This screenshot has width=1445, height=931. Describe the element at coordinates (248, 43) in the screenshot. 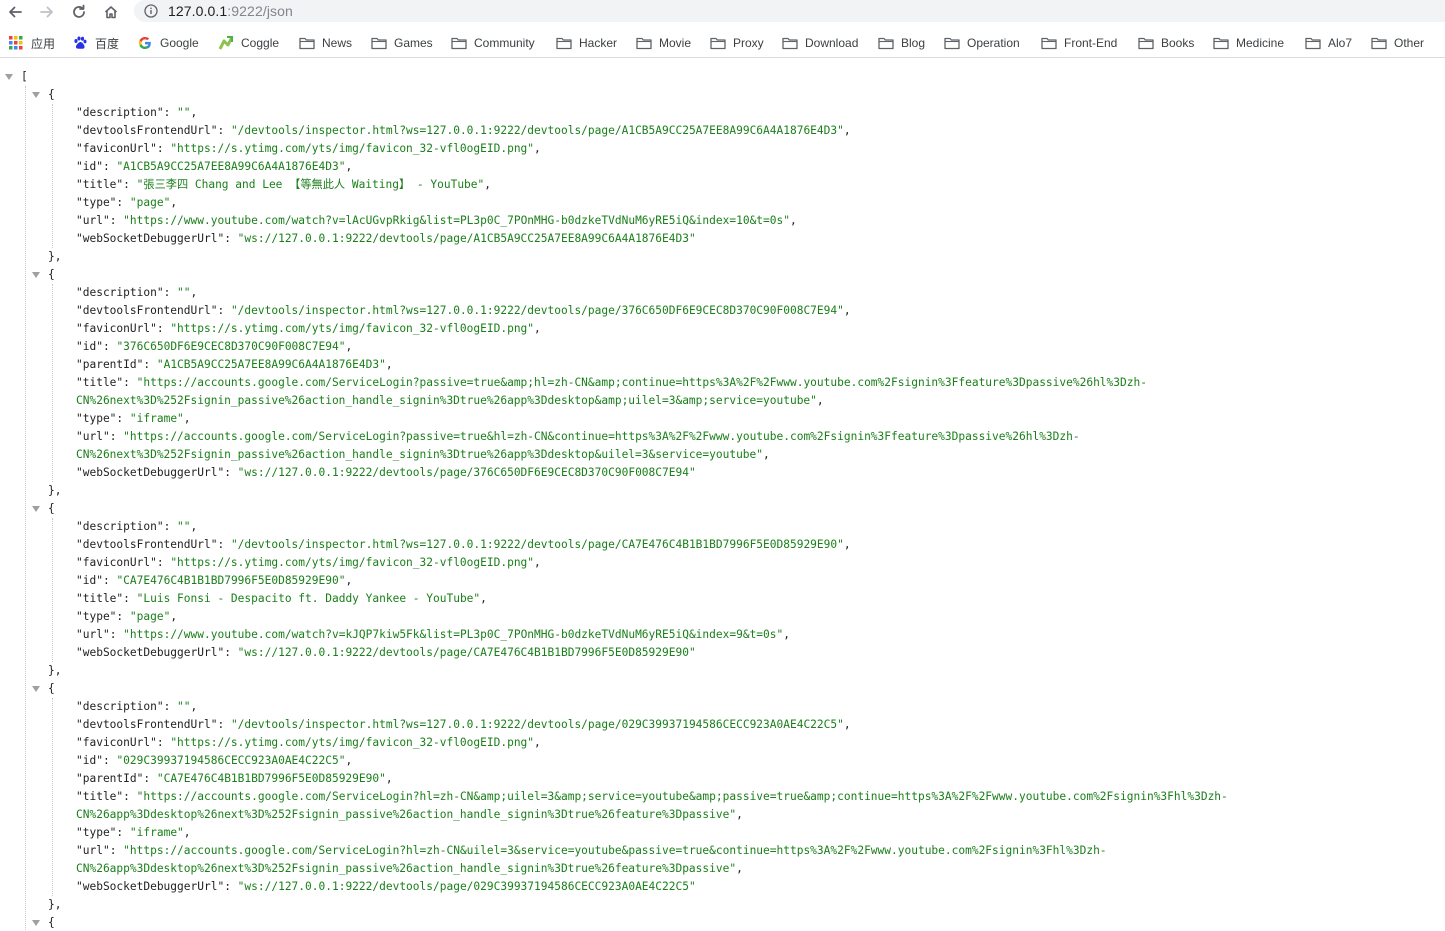

I see `bookmark-coggle: Coggle` at that location.